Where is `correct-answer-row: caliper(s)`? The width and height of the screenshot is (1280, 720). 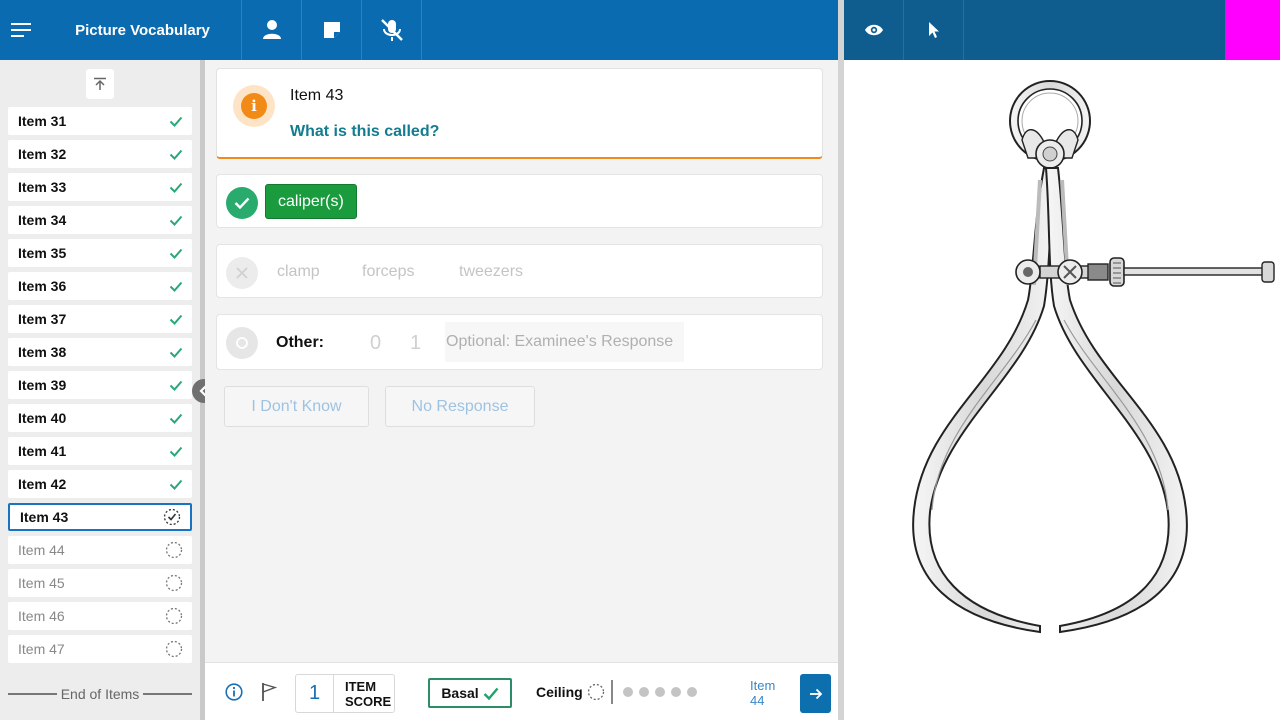
correct-answer-row: caliper(s) is located at coordinates (519, 201).